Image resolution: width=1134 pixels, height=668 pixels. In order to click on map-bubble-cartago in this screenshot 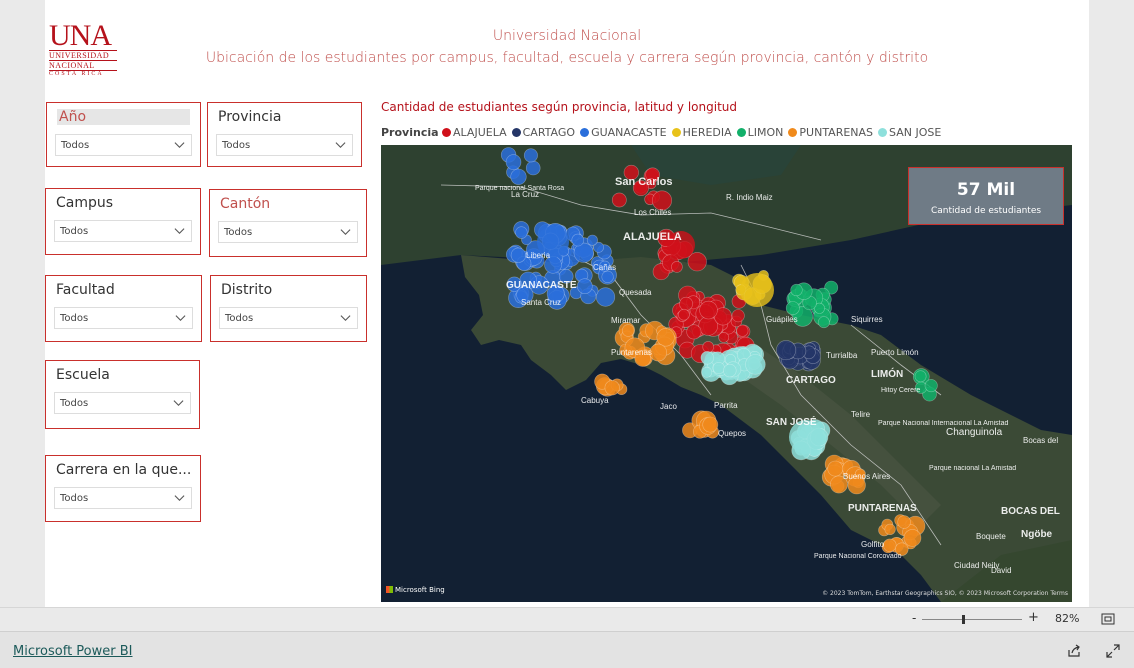, I will do `click(786, 350)`.